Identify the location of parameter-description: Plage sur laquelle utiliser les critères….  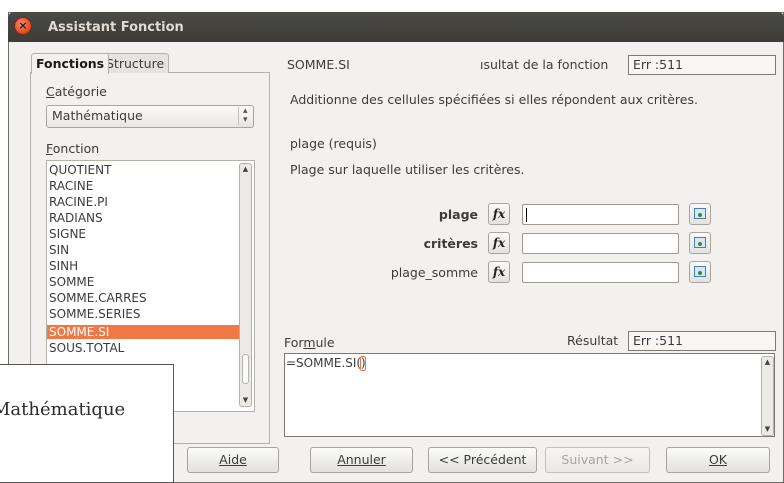
(407, 169).